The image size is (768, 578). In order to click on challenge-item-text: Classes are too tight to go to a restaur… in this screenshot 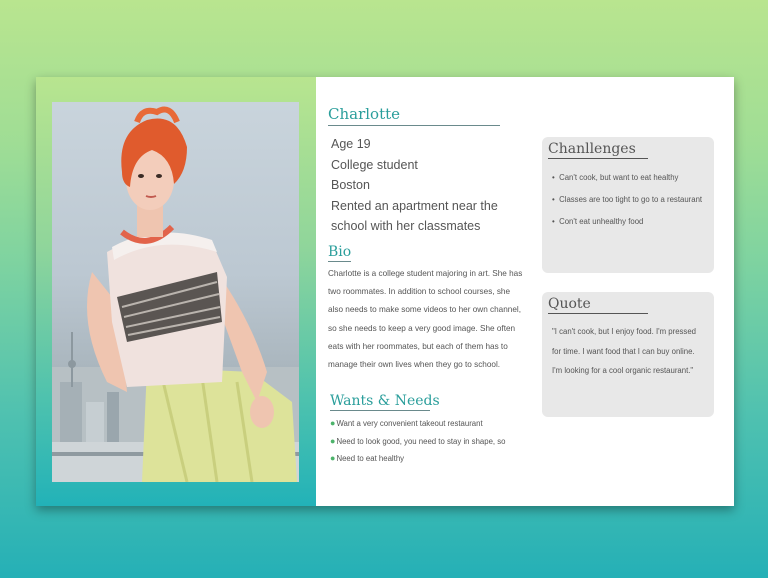, I will do `click(631, 199)`.